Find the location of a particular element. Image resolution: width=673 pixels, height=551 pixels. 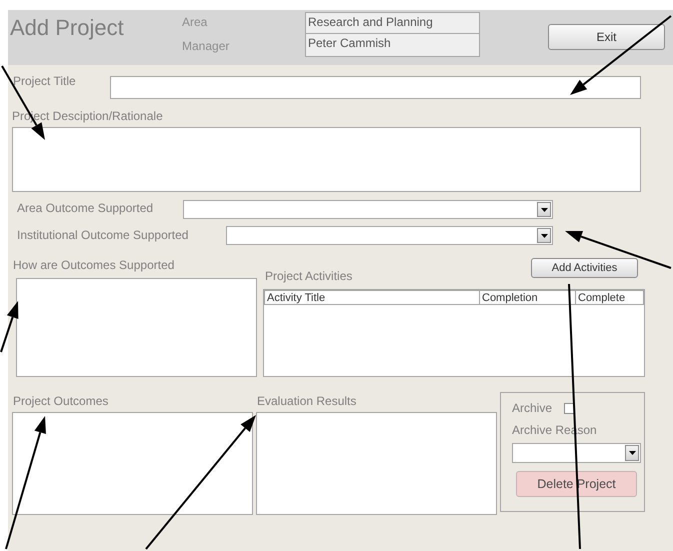

archive-reason-dropdown is located at coordinates (576, 453).